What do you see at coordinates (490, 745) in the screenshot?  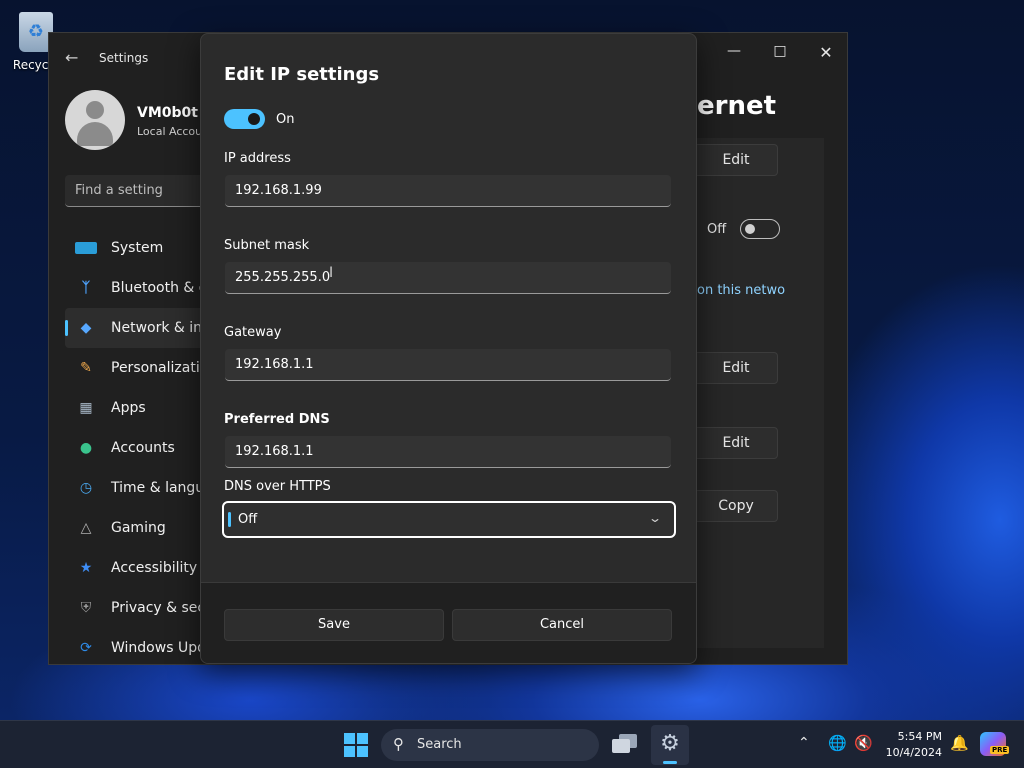 I see `taskbar-search-box: ⚲ Search` at bounding box center [490, 745].